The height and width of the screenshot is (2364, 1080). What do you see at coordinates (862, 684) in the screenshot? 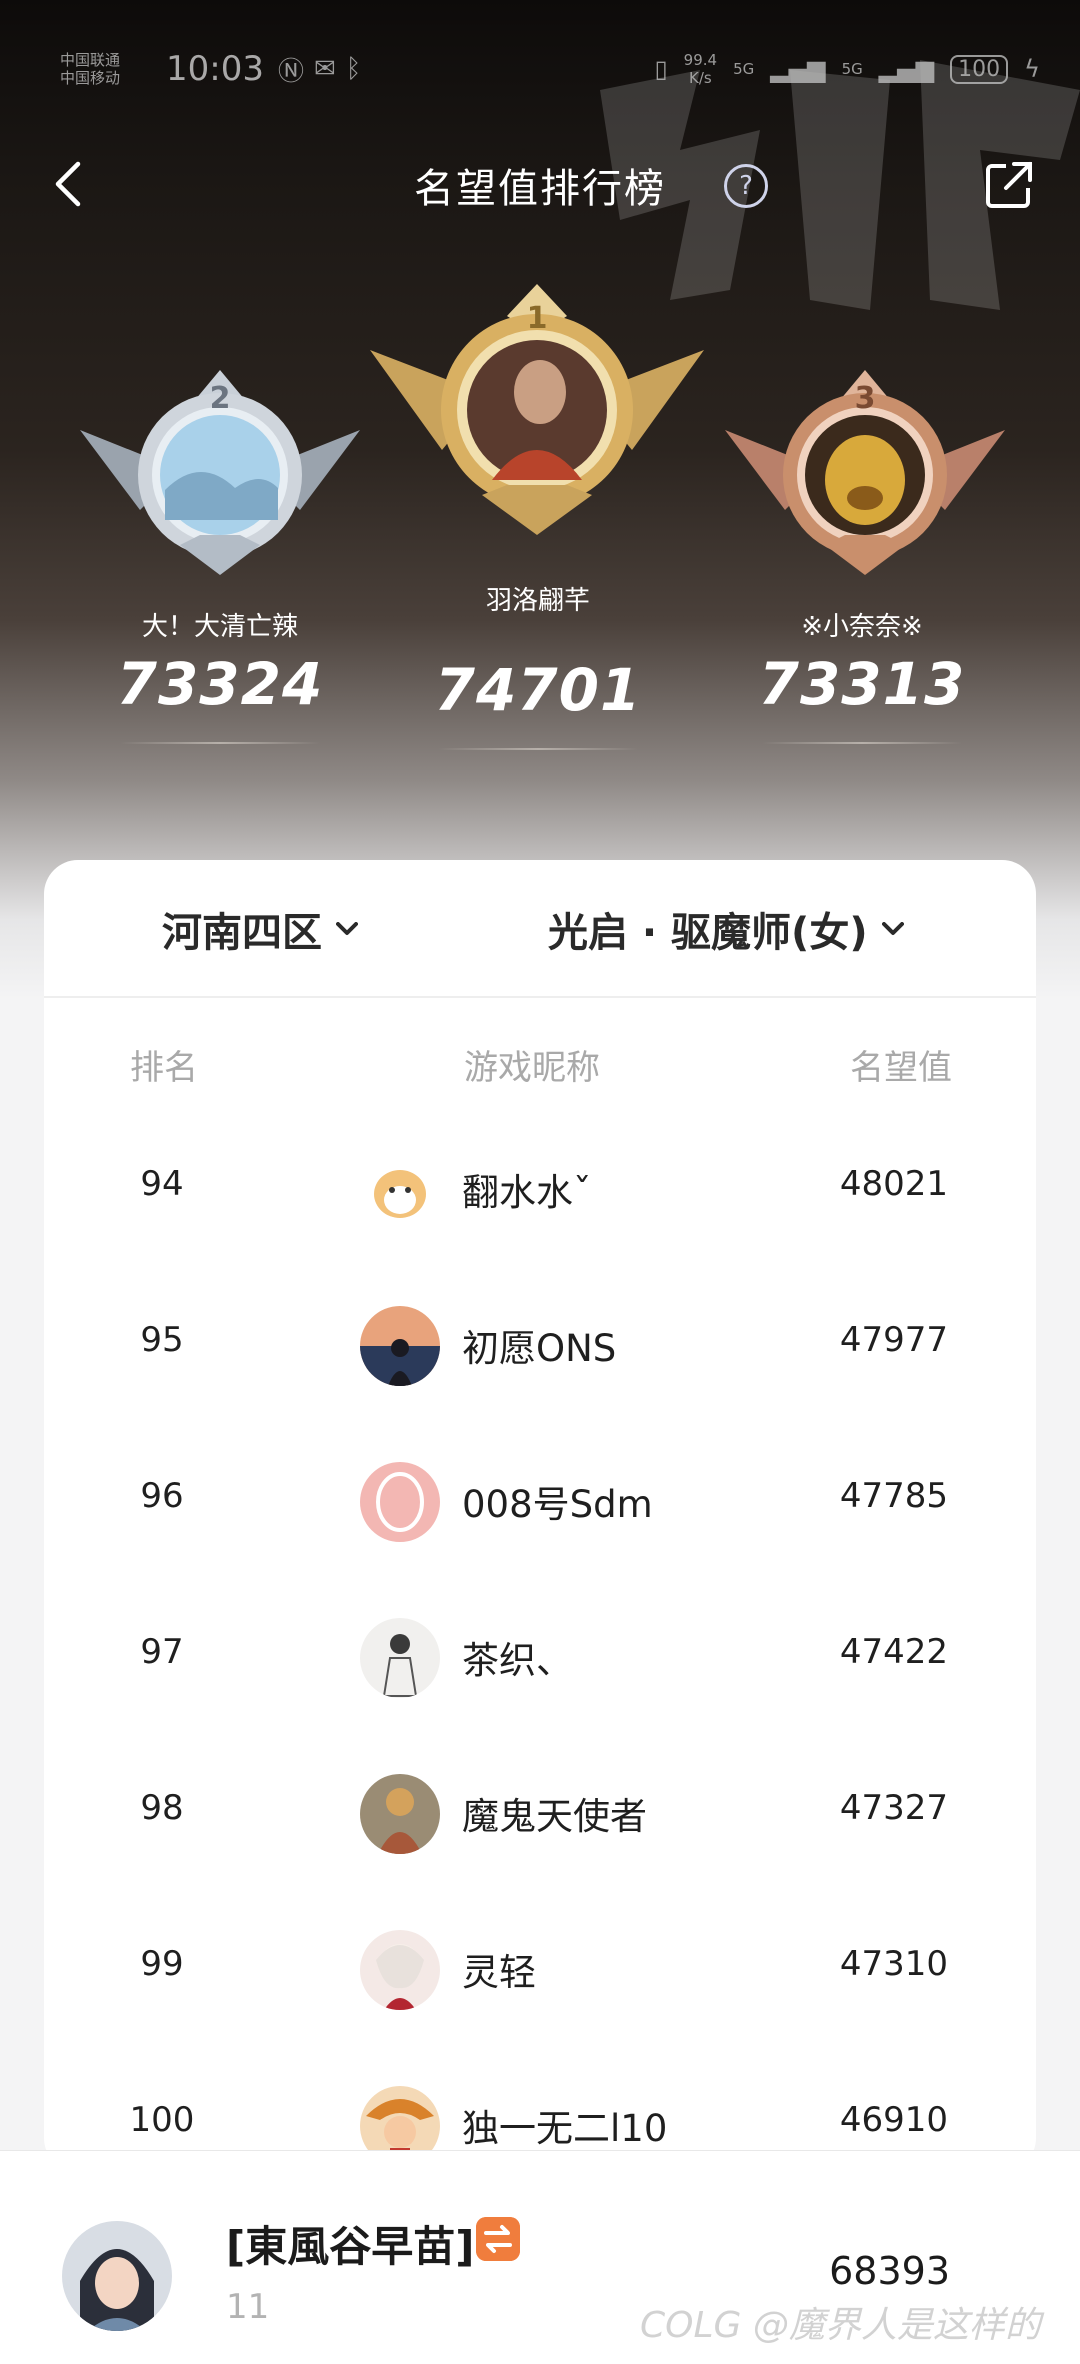
I see `rank-3-score: 73313` at bounding box center [862, 684].